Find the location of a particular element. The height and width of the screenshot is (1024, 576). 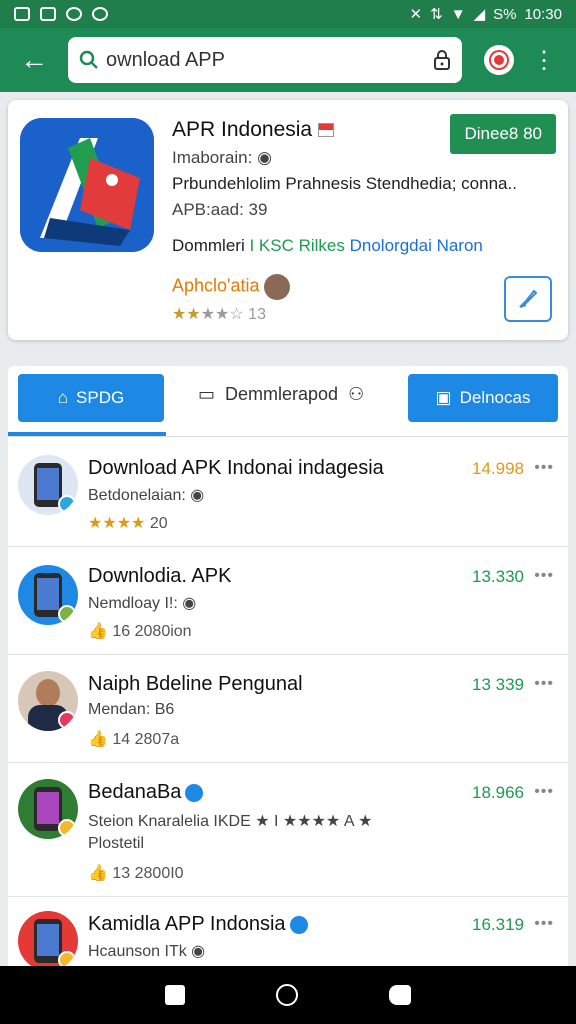

battery-text: S% is located at coordinates (505, 14).